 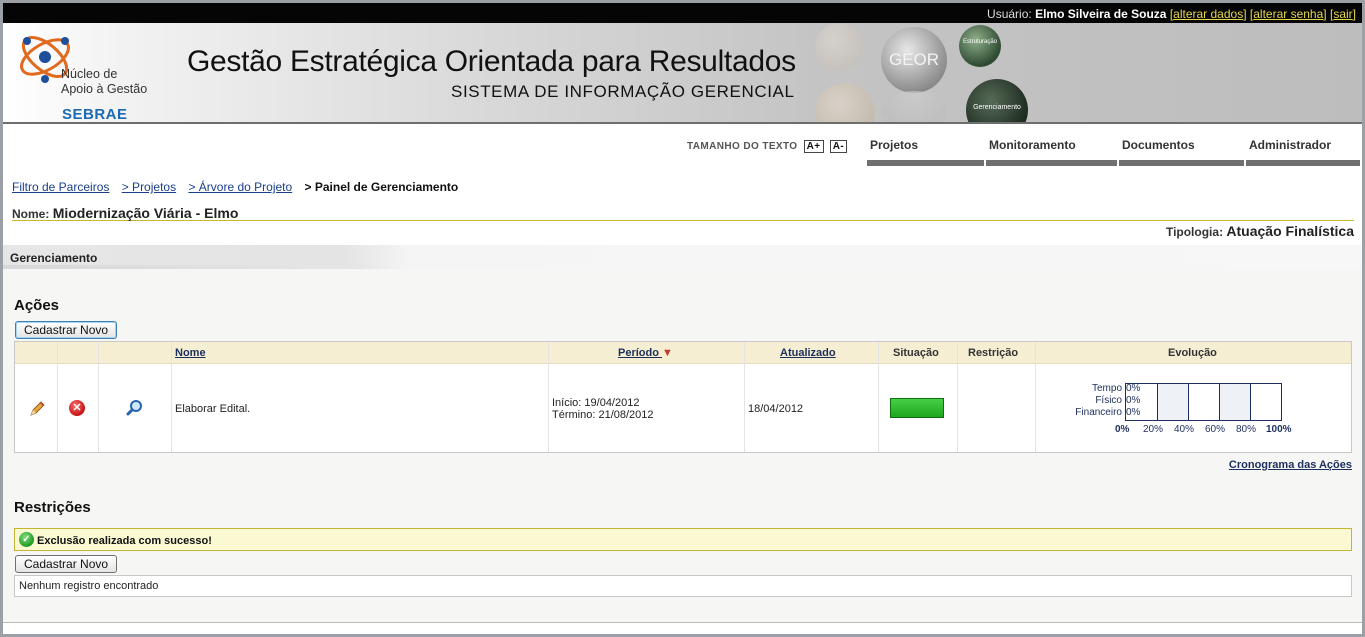 I want to click on evo-tick: 100%, so click(x=1279, y=429).